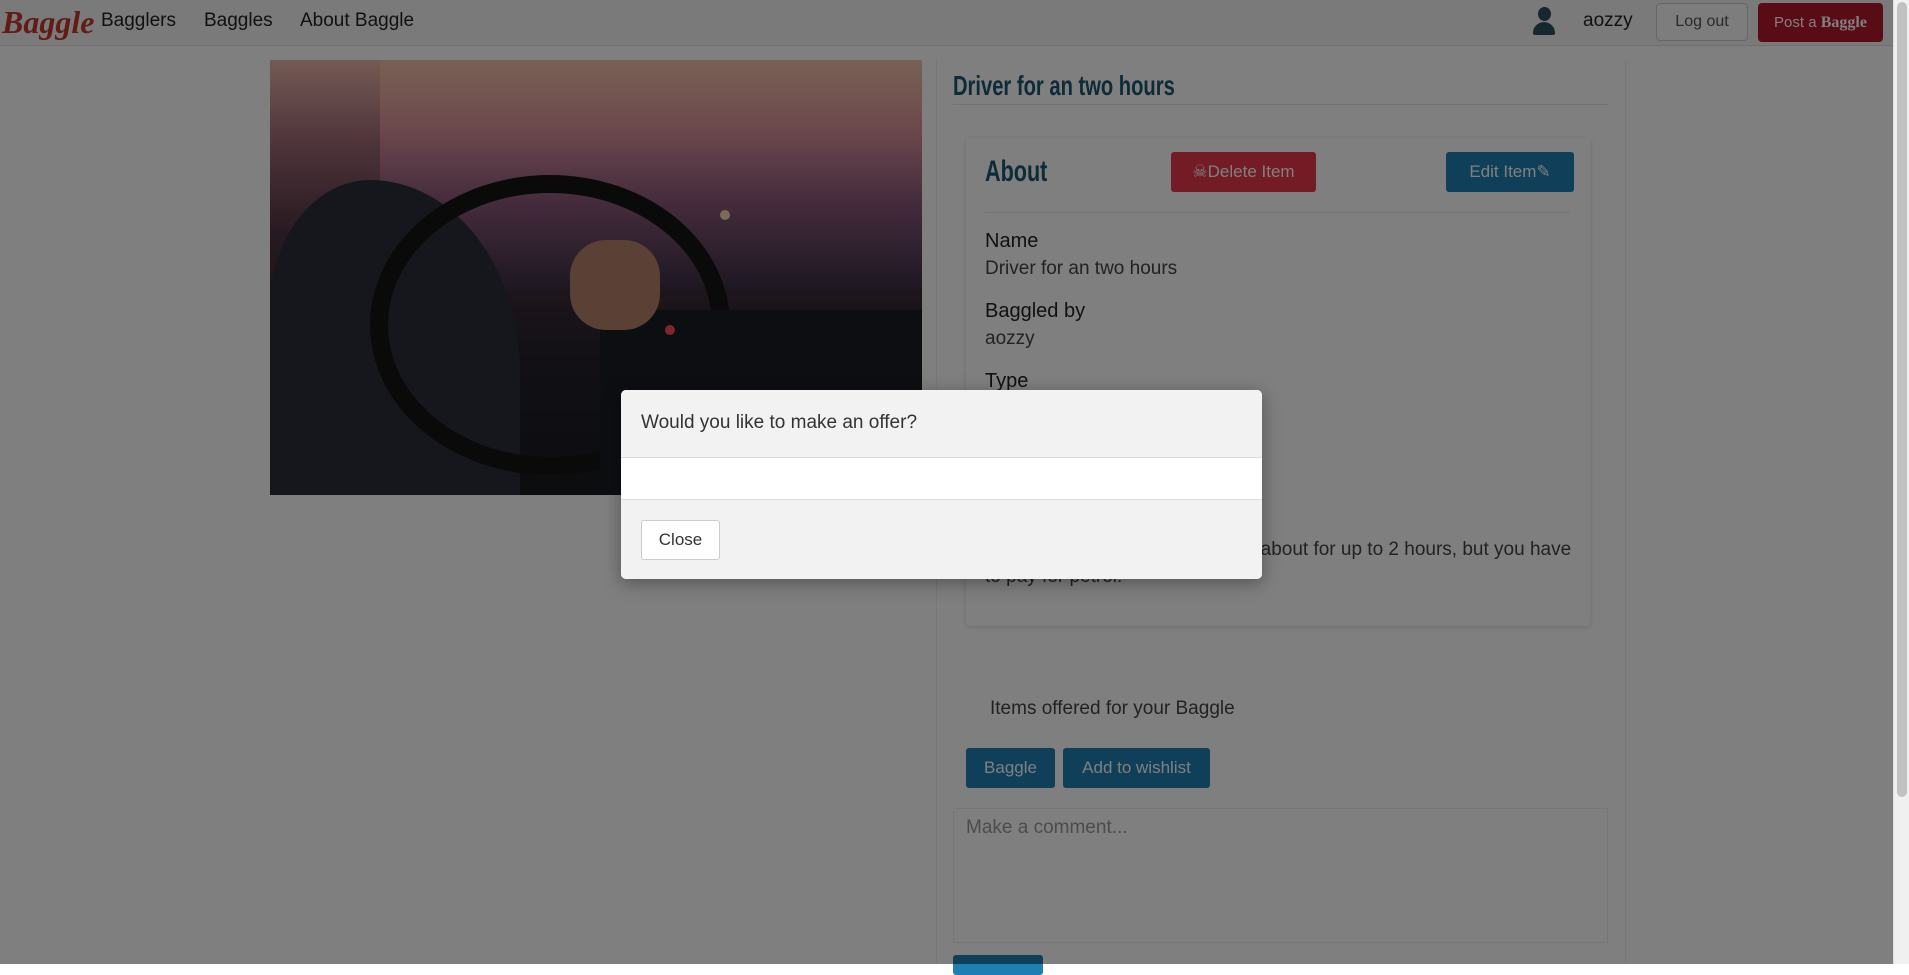 The height and width of the screenshot is (975, 1909). I want to click on modal-body, so click(941, 478).